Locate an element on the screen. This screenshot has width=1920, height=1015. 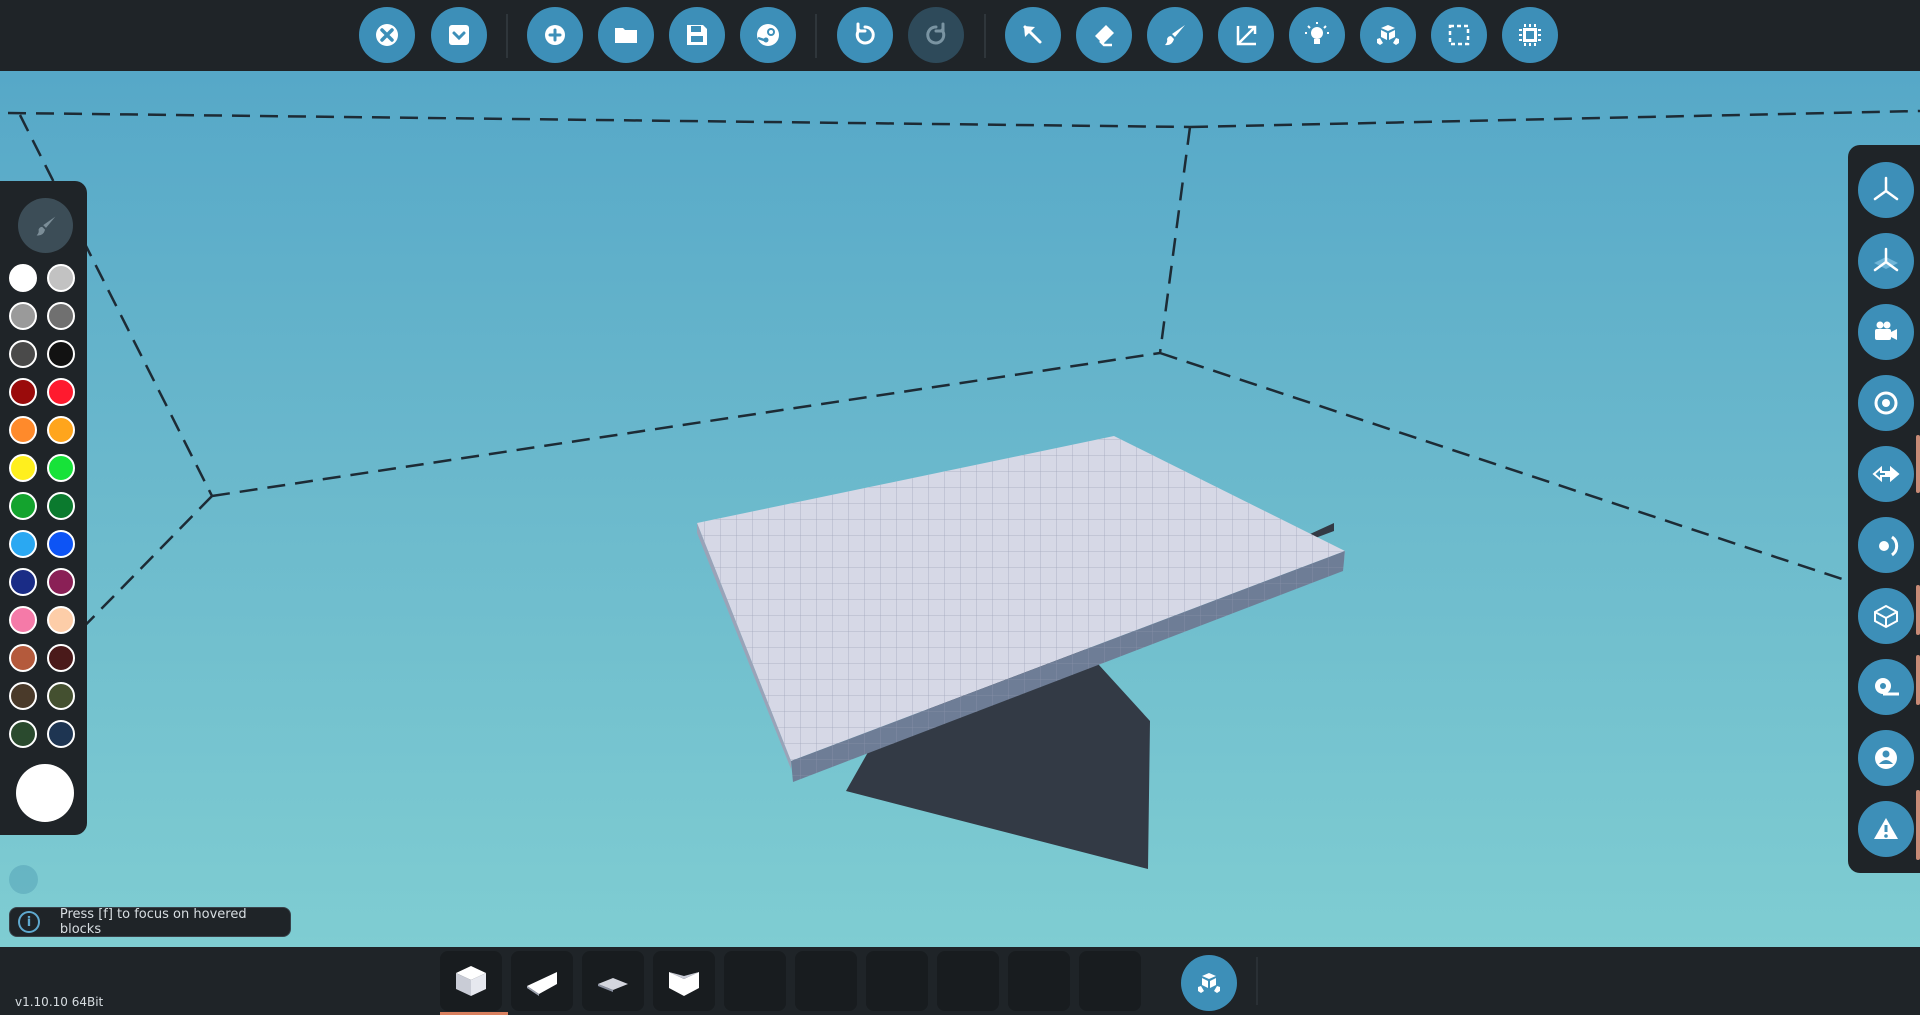
bottom-hotbar: v1.10.10 64Bit is located at coordinates (960, 981).